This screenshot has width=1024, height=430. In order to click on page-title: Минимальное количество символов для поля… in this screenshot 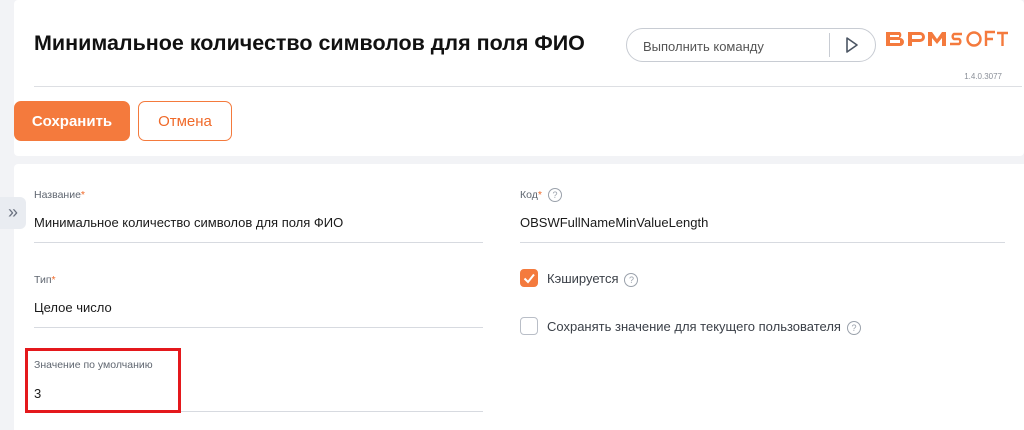, I will do `click(309, 43)`.